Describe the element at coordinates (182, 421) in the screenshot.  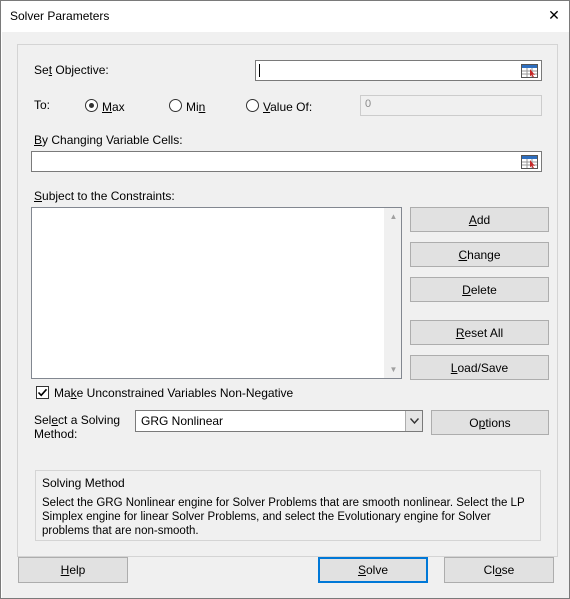
I see `solving-method-value: GRG Nonlinear` at that location.